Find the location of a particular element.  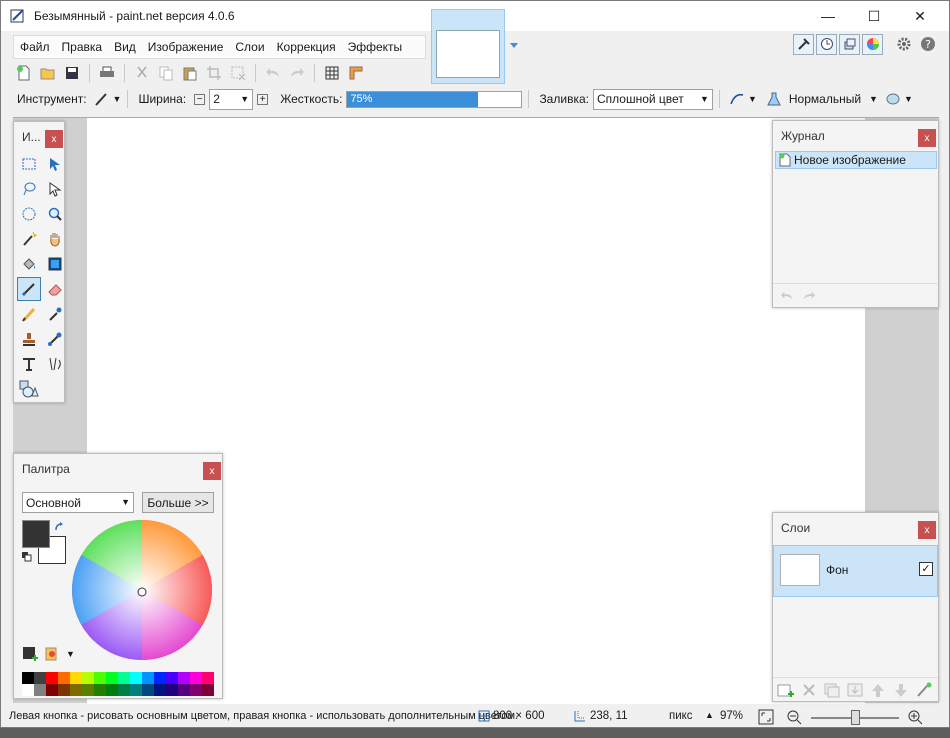

paint-bucket-tool is located at coordinates (29, 264).